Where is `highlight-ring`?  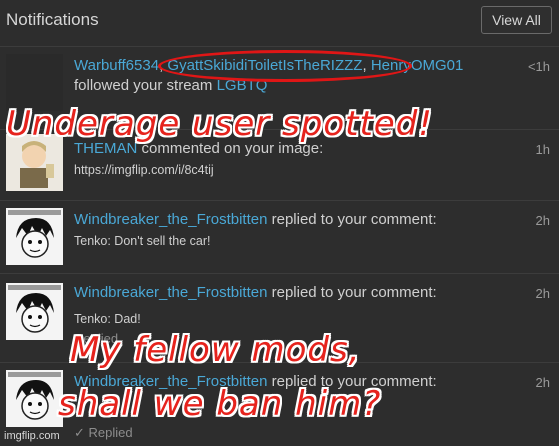 highlight-ring is located at coordinates (285, 66).